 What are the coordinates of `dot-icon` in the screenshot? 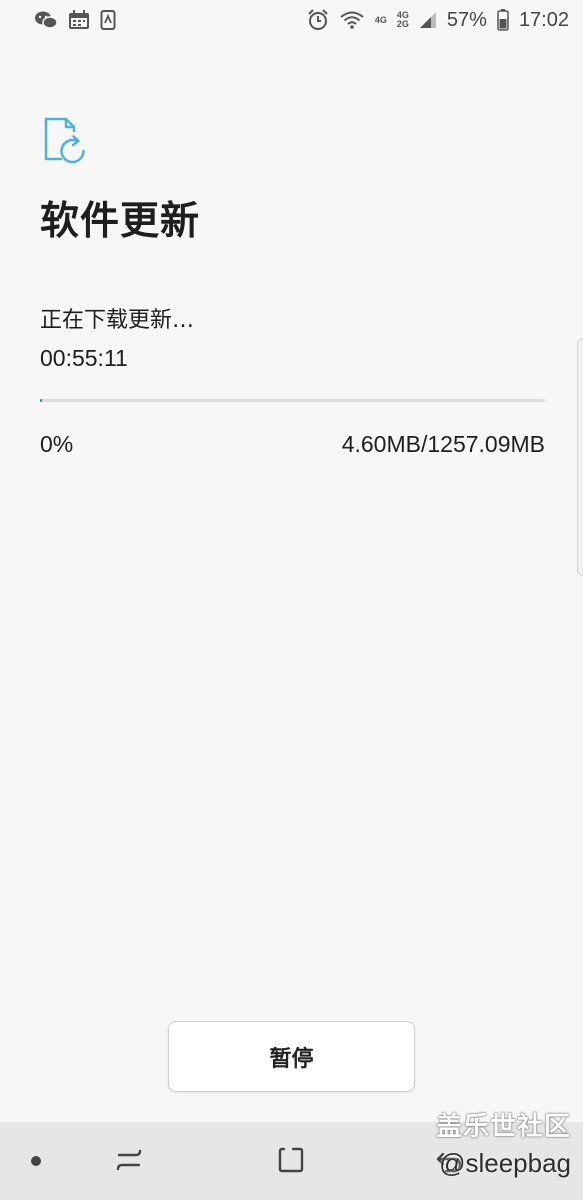 It's located at (36, 1161).